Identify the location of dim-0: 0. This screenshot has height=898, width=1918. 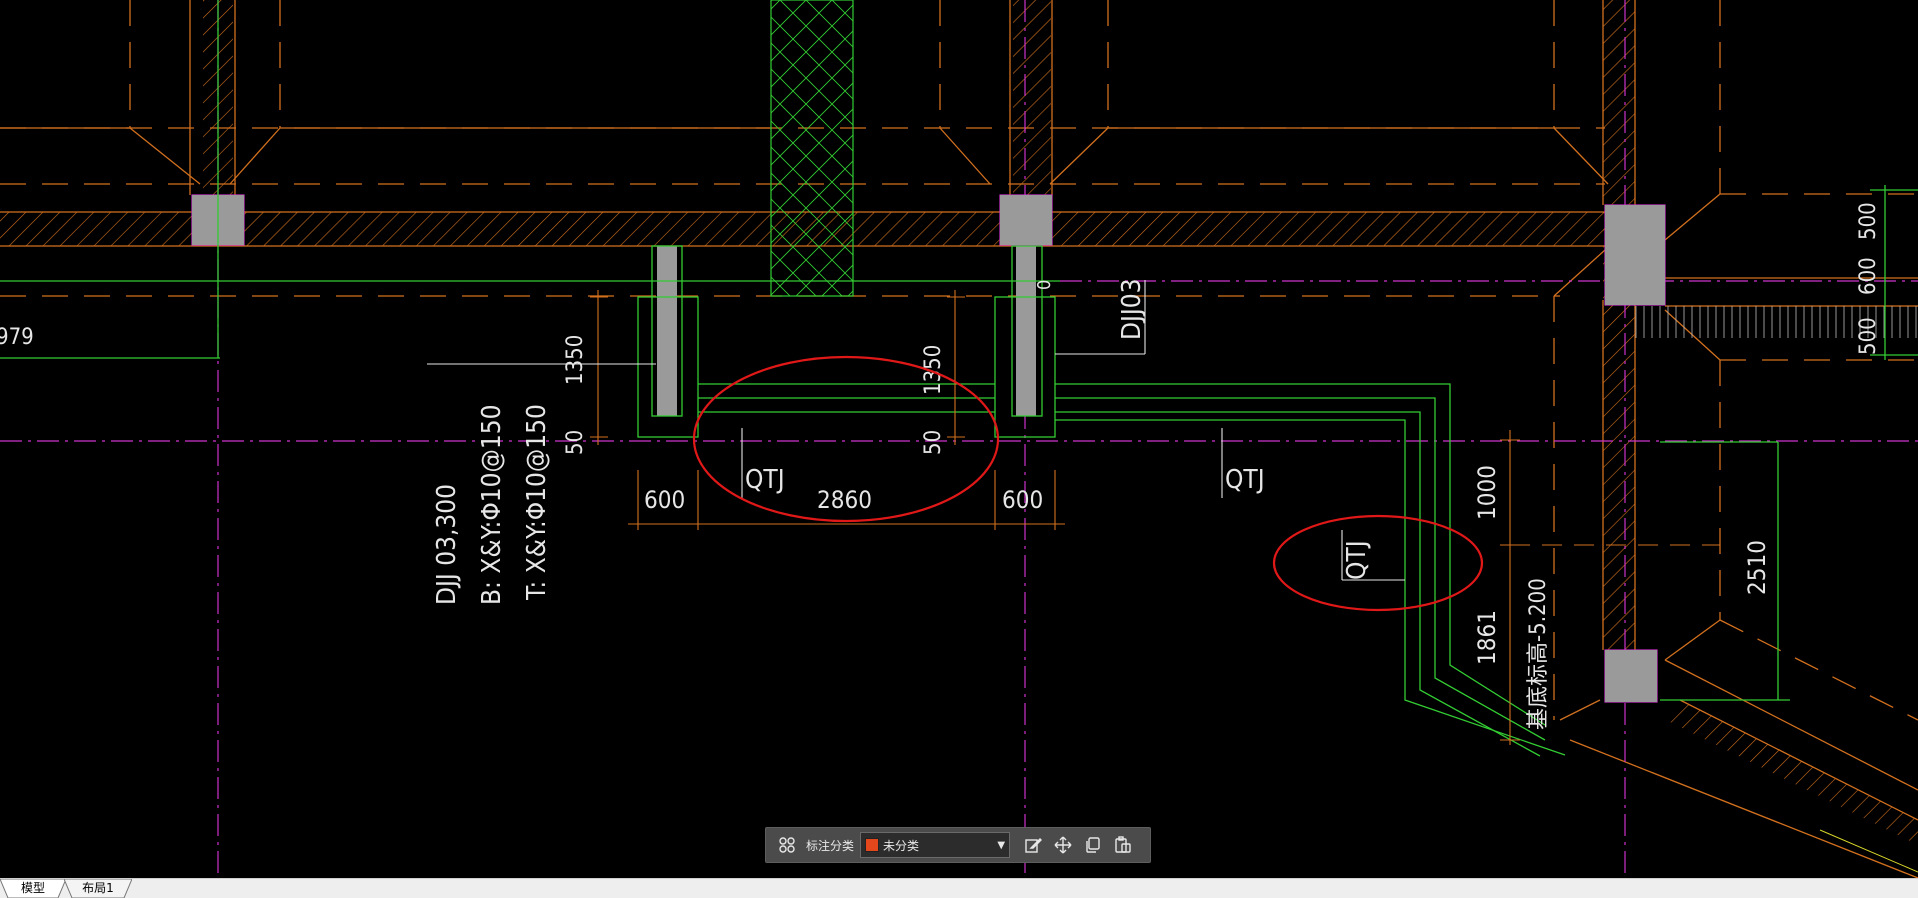
(1044, 285).